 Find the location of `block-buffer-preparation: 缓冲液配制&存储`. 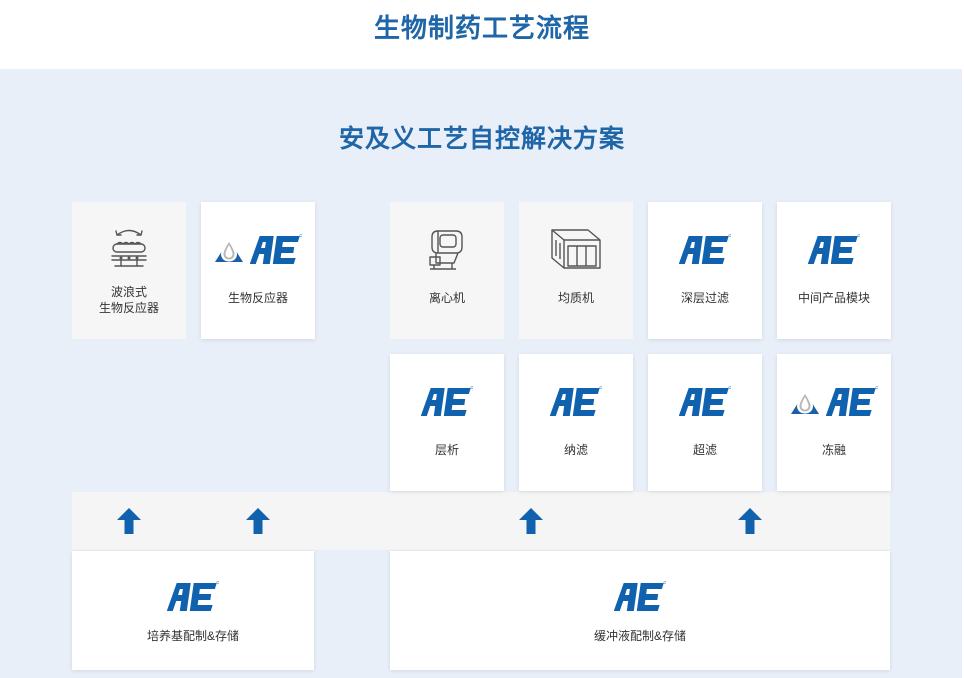

block-buffer-preparation: 缓冲液配制&存储 is located at coordinates (640, 610).